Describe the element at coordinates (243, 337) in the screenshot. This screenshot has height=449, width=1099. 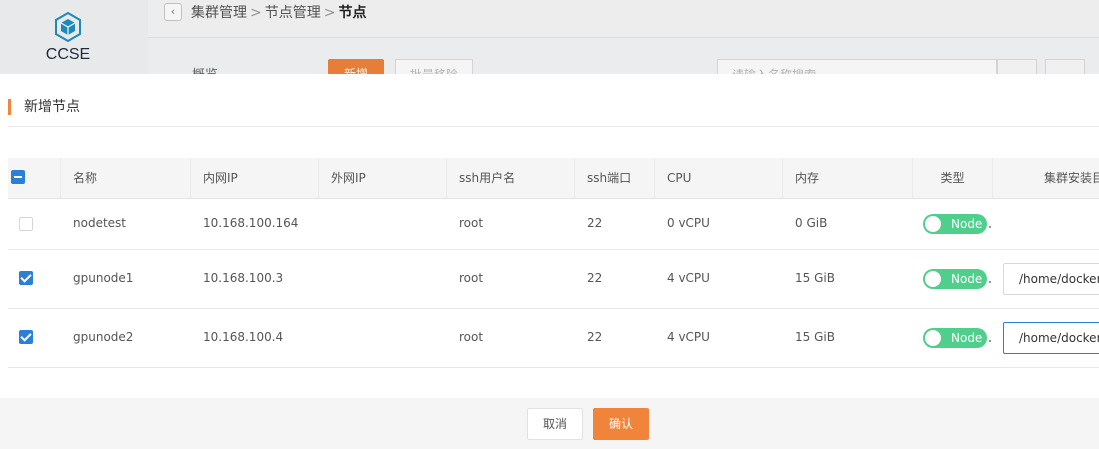
I see `node-internal-ip: 10.168.100.4` at that location.